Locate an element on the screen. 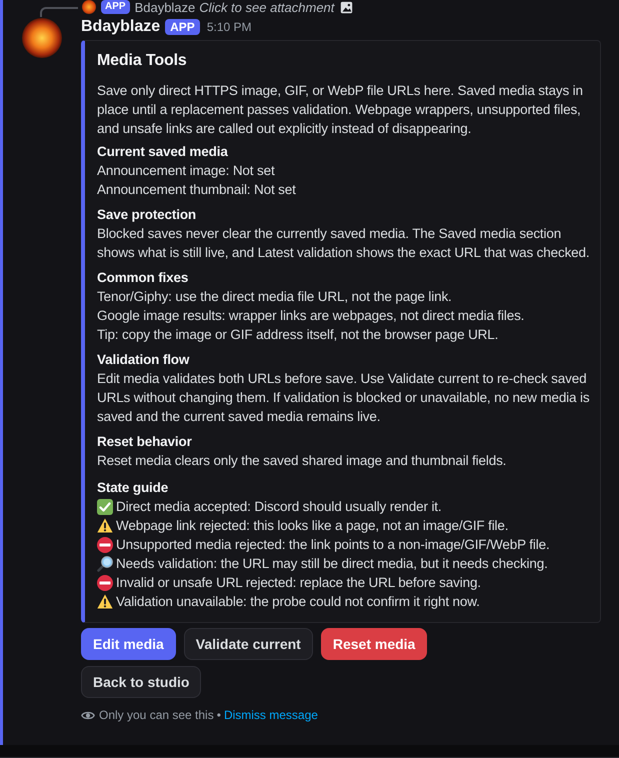 The width and height of the screenshot is (619, 758). state-description: Validation unavailable: the probe could not confirm it right now. is located at coordinates (298, 602).